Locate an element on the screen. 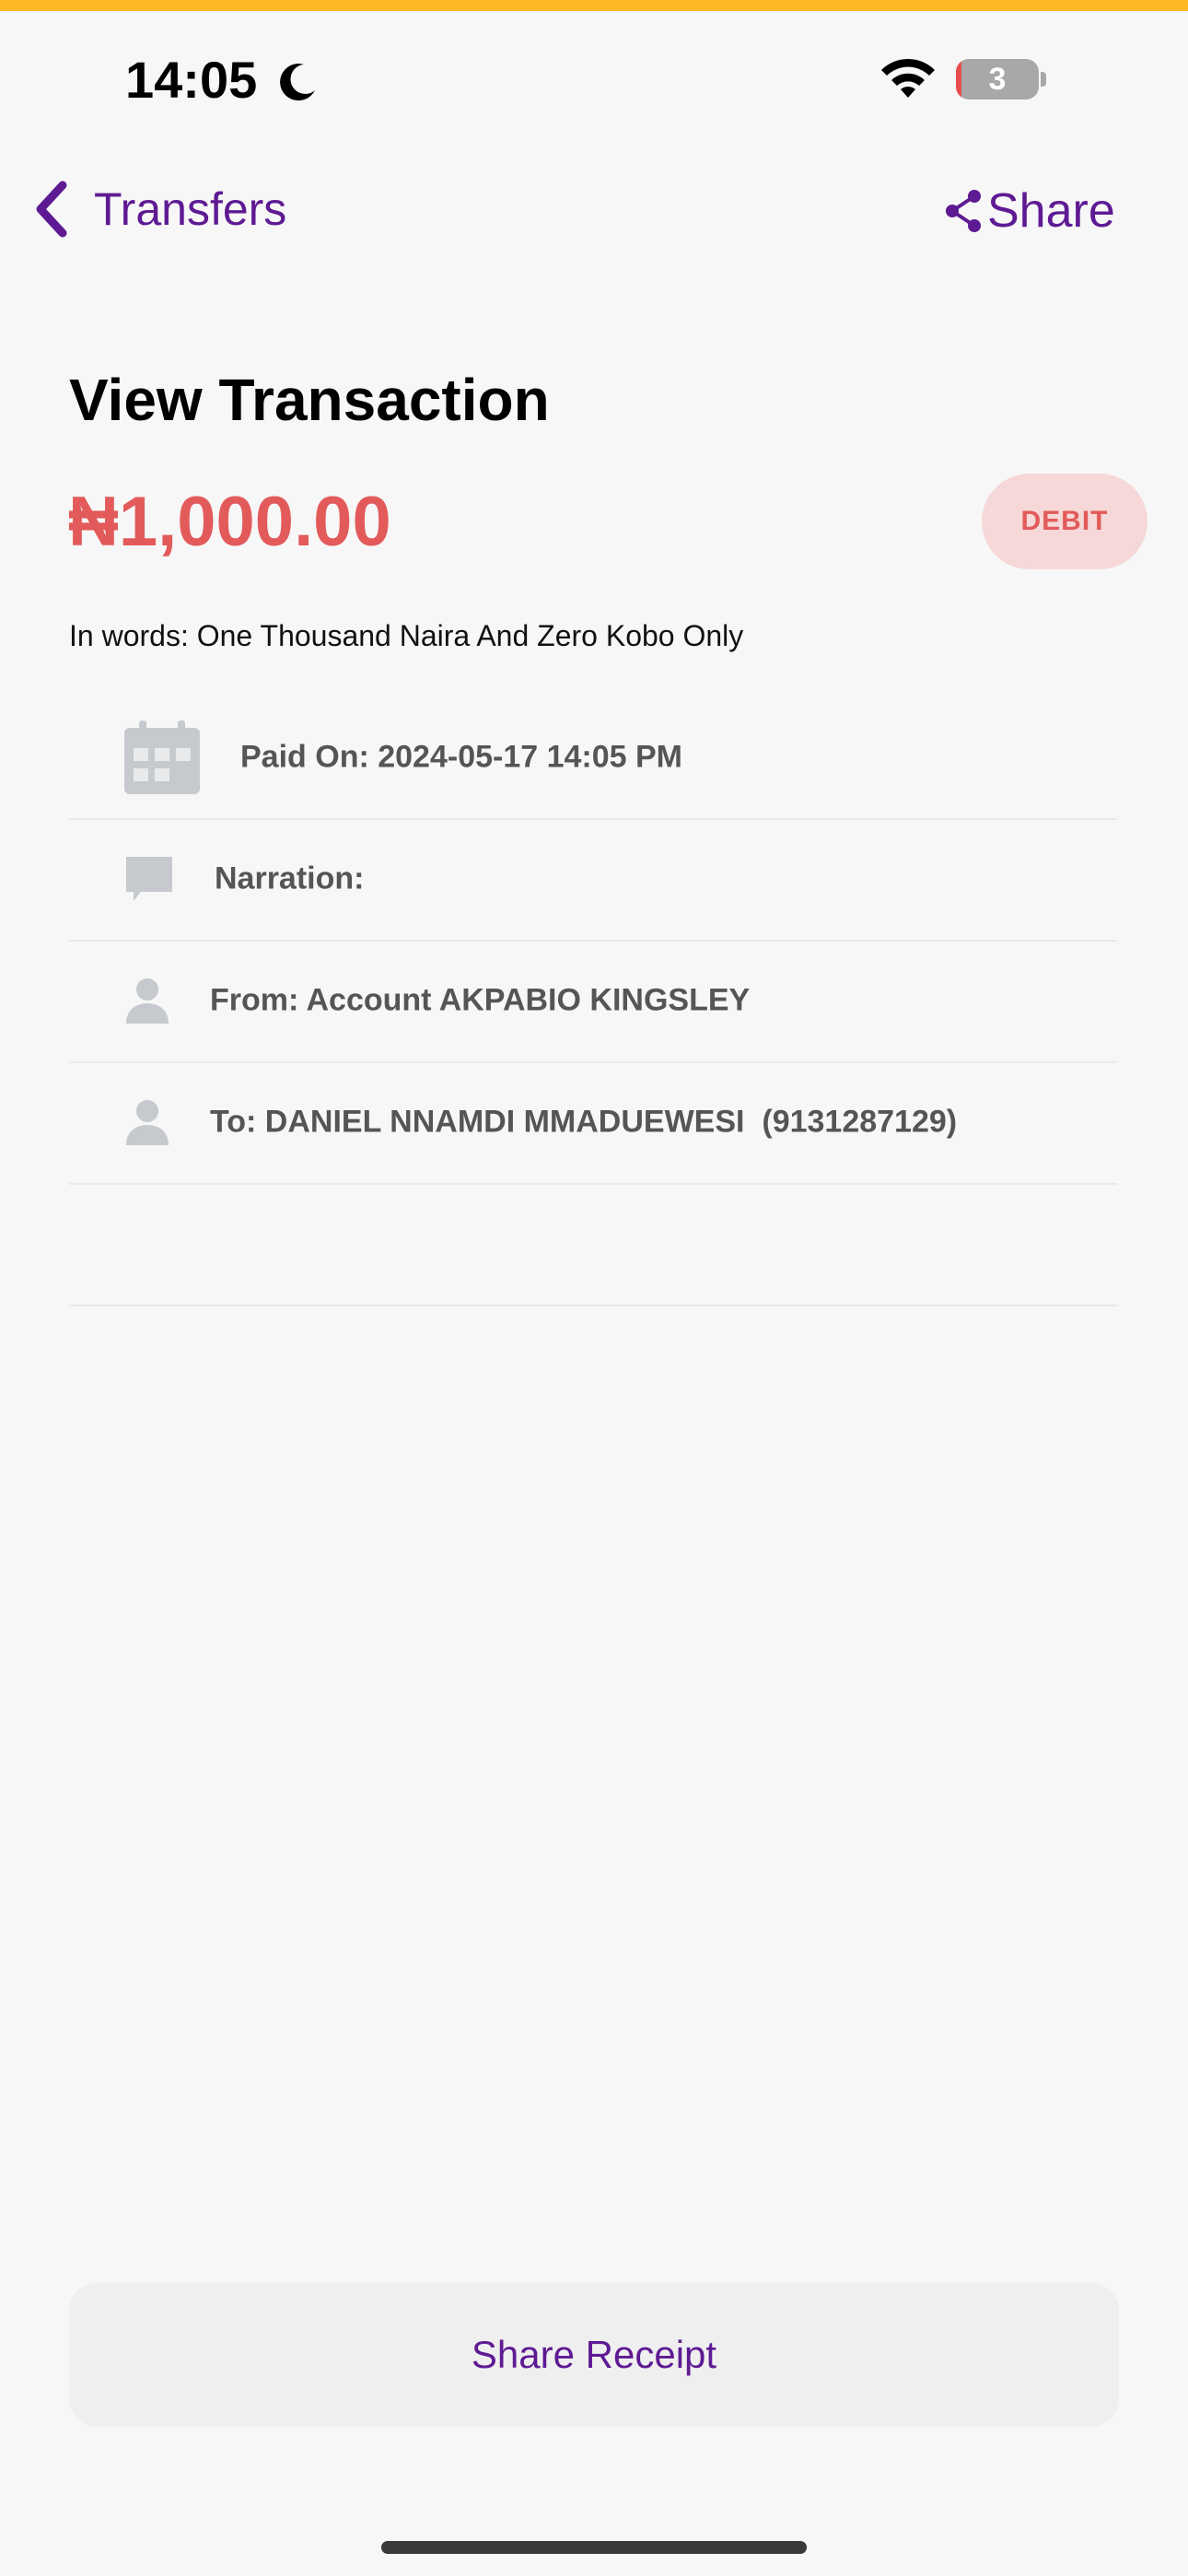 The image size is (1188, 2576). chat-bubble-icon is located at coordinates (149, 879).